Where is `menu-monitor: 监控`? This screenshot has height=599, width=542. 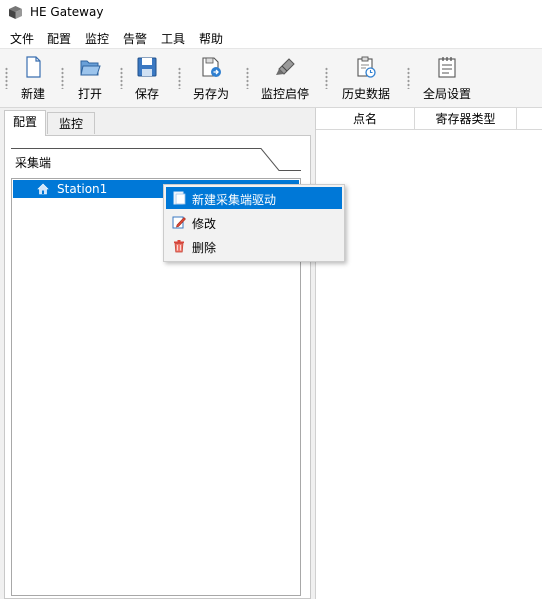
menu-monitor: 监控 is located at coordinates (97, 38).